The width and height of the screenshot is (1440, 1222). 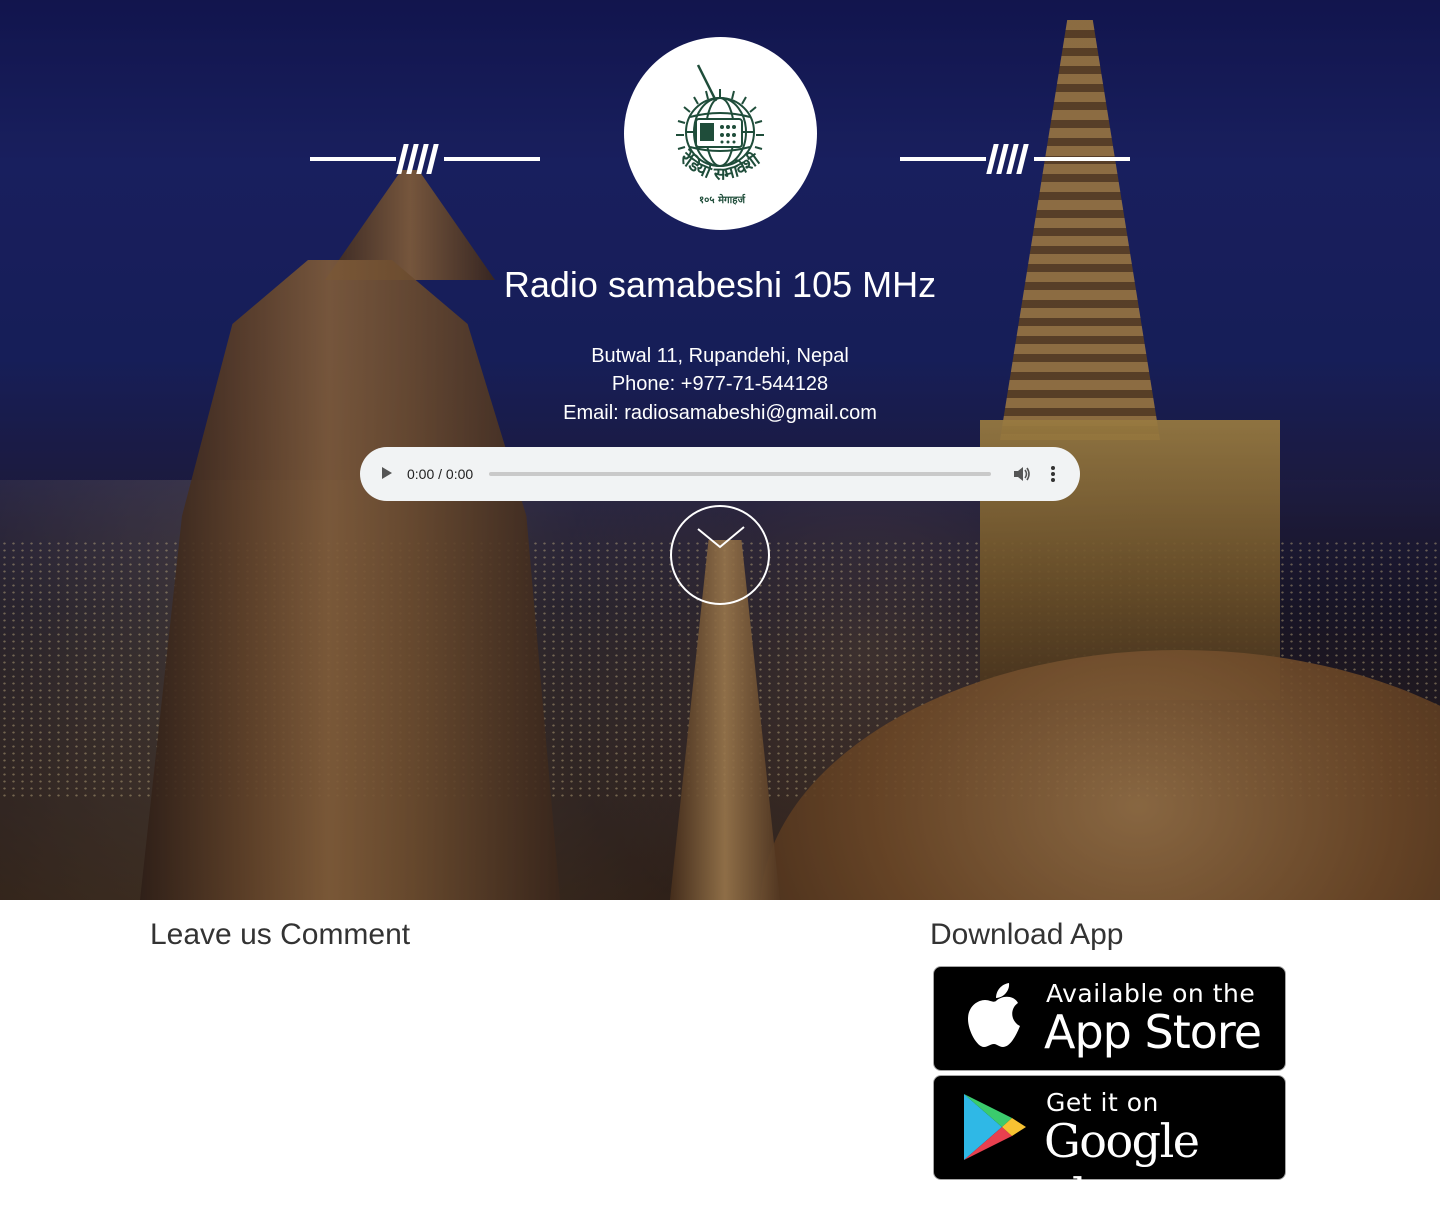 What do you see at coordinates (387, 473) in the screenshot?
I see `play-icon` at bounding box center [387, 473].